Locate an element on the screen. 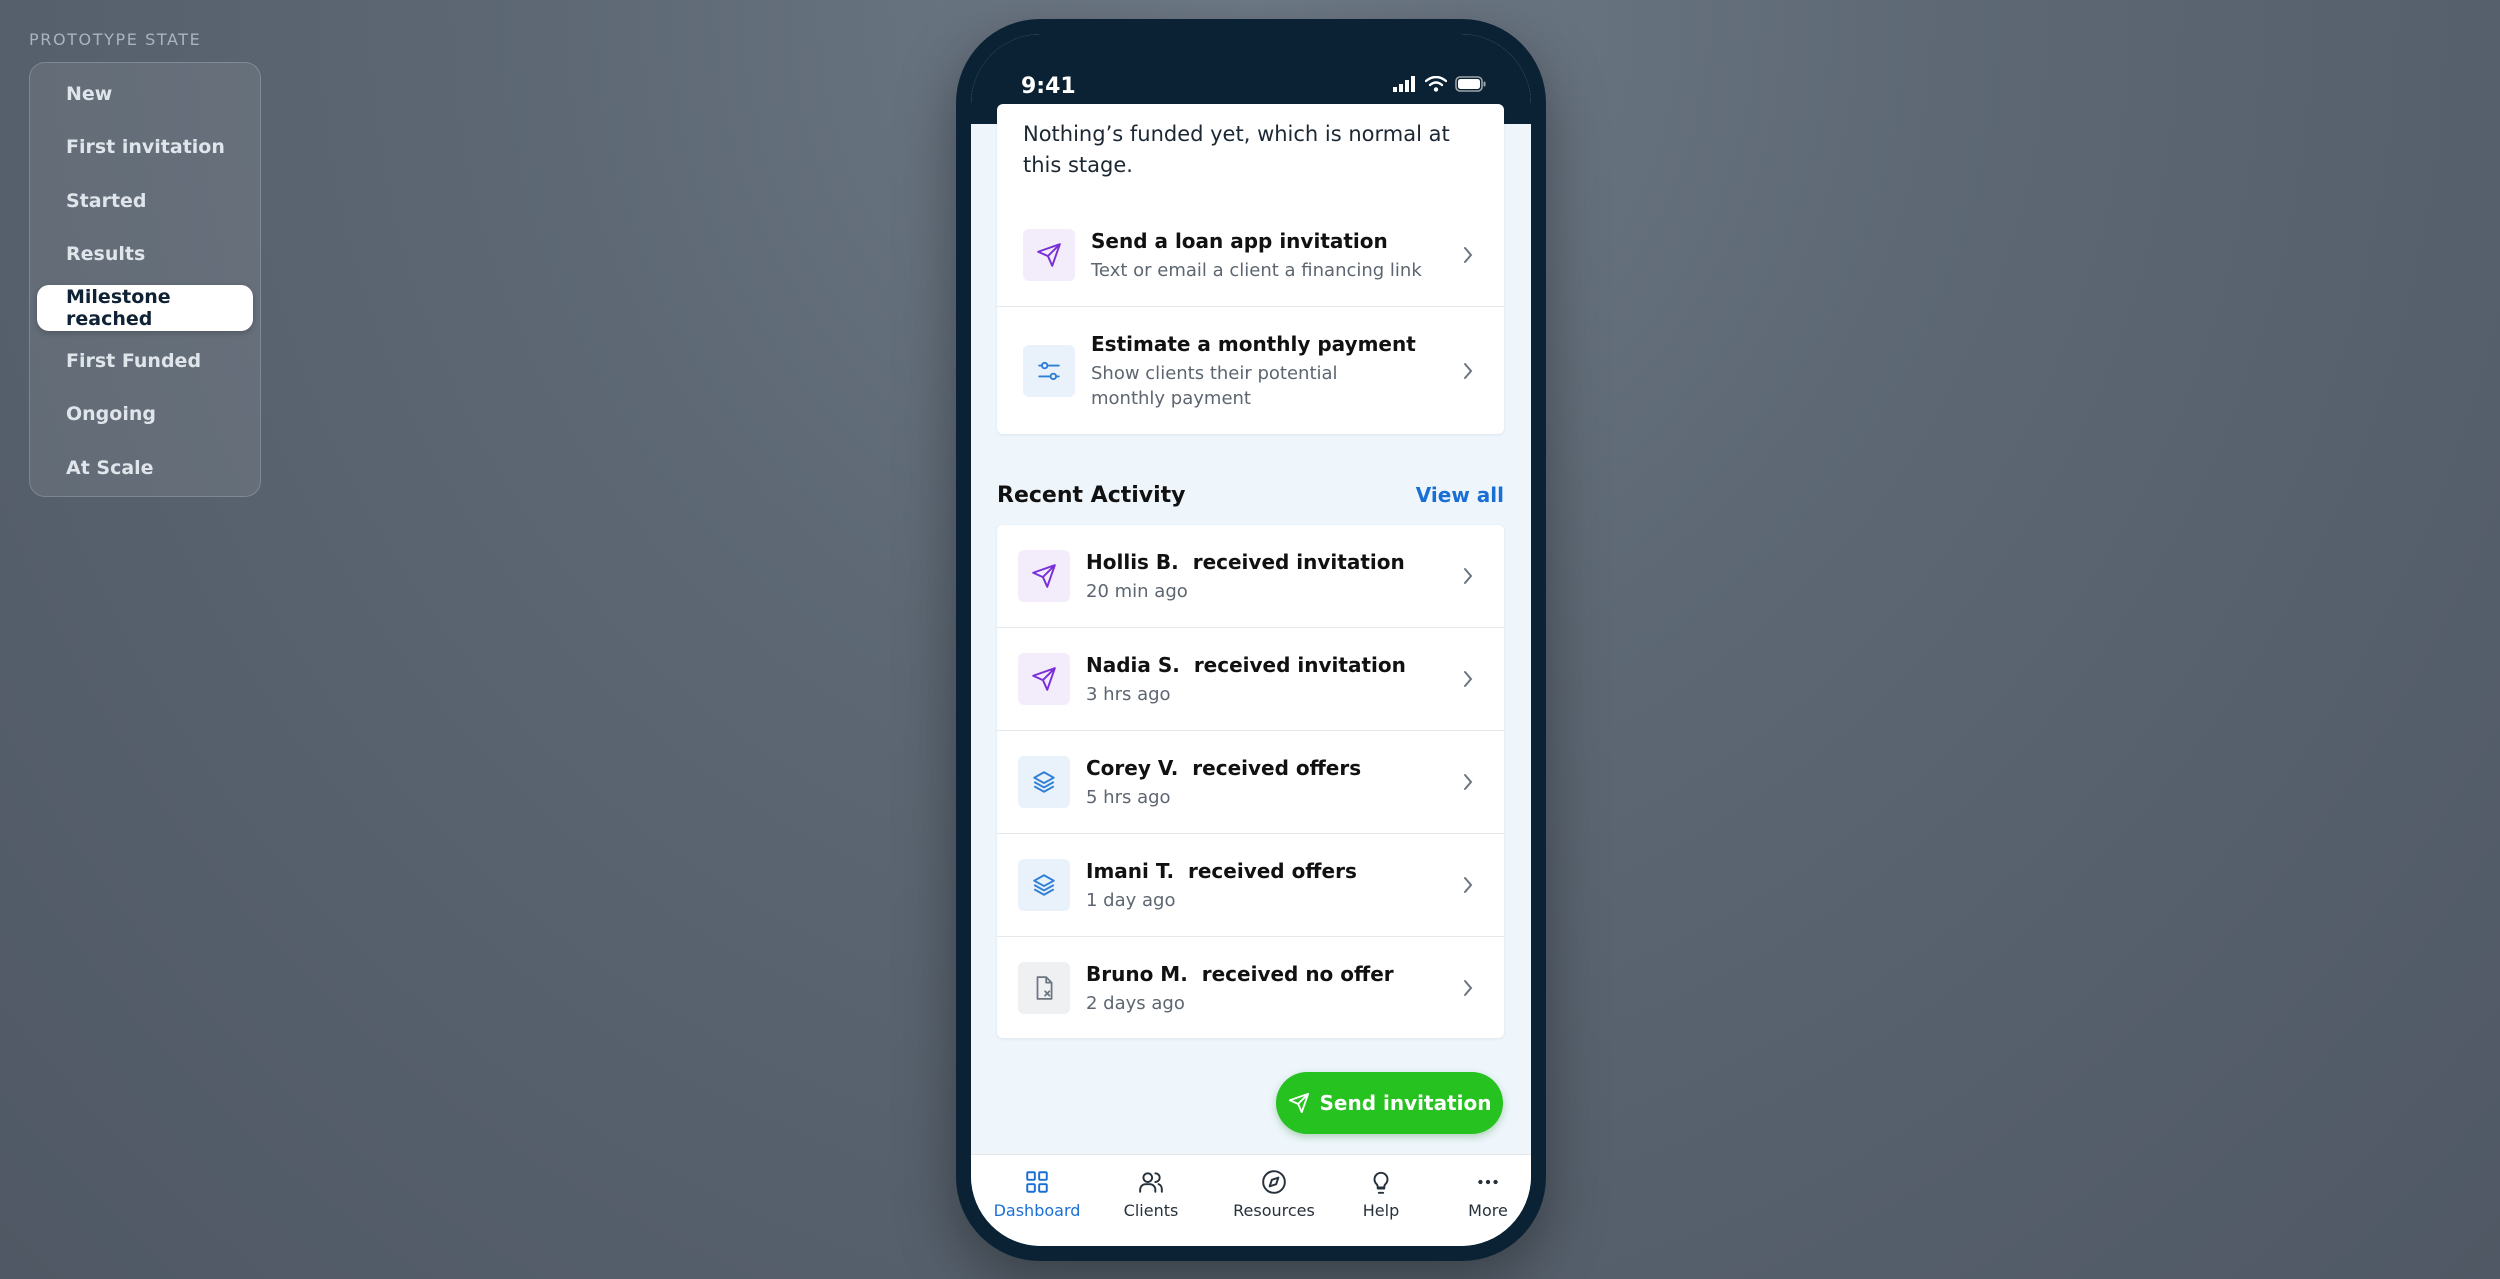 This screenshot has width=2500, height=1279. activity-row-bruno: Bruno M. received no offer 2 days ago is located at coordinates (1250, 987).